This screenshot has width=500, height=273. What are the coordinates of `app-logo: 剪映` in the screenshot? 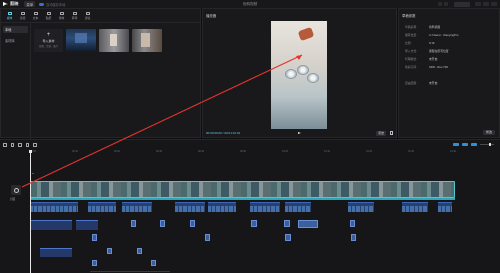 It's located at (10, 4).